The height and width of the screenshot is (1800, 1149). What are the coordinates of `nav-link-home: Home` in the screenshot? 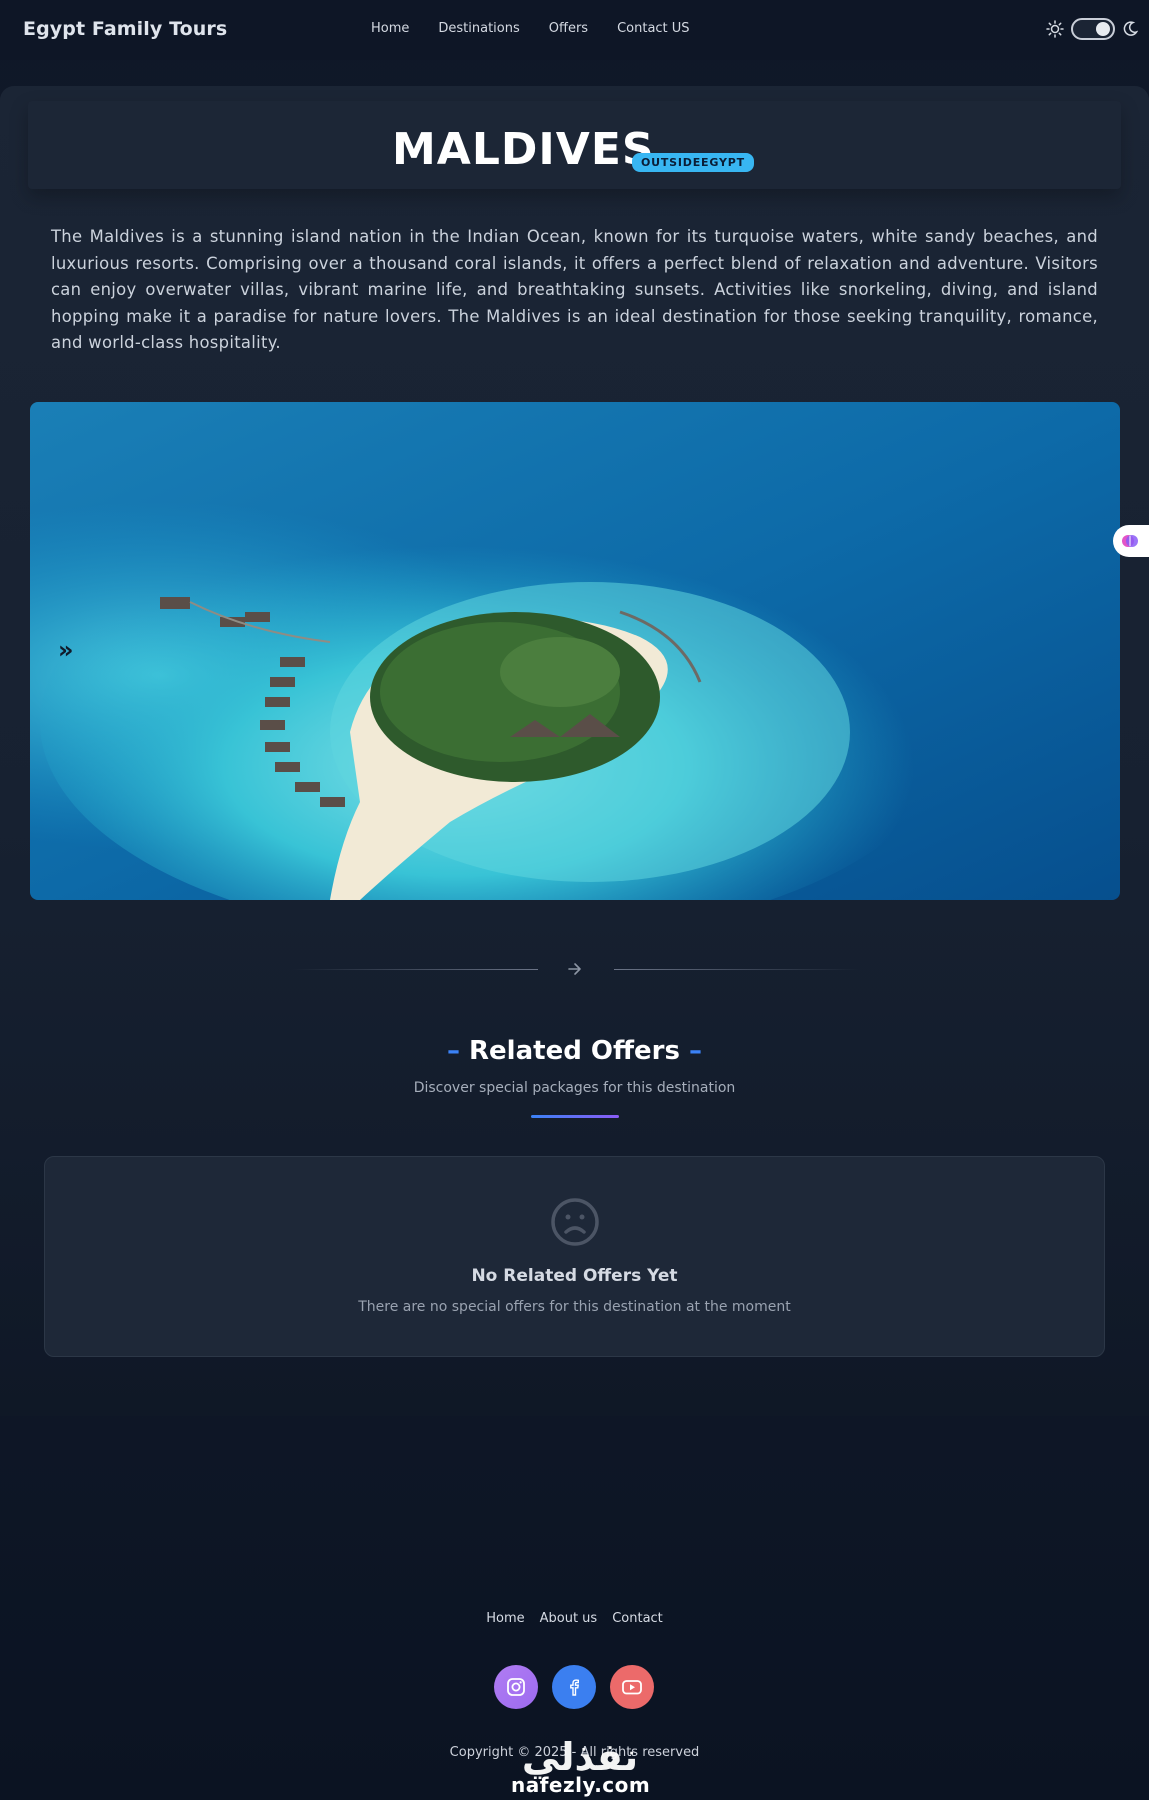 It's located at (390, 28).